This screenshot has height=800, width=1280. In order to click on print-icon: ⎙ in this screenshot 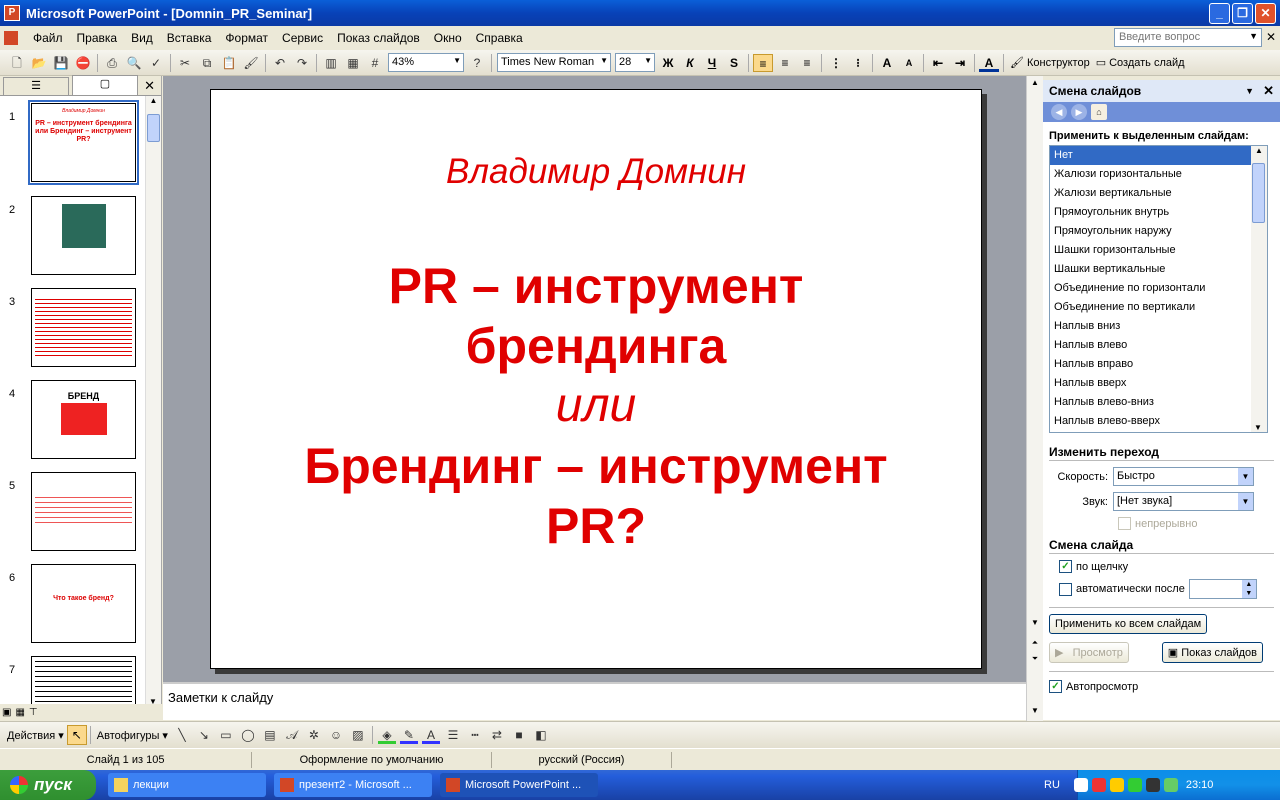, I will do `click(112, 63)`.